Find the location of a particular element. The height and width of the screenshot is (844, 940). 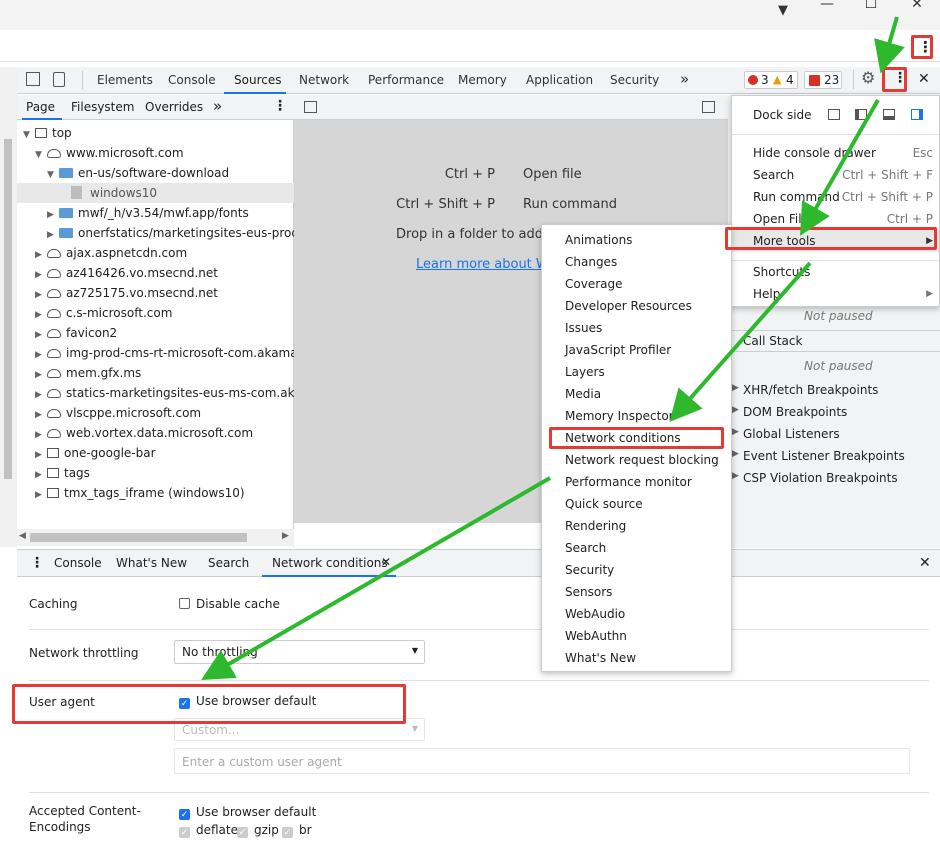

arrow-to-more-tools is located at coordinates (840, 167).